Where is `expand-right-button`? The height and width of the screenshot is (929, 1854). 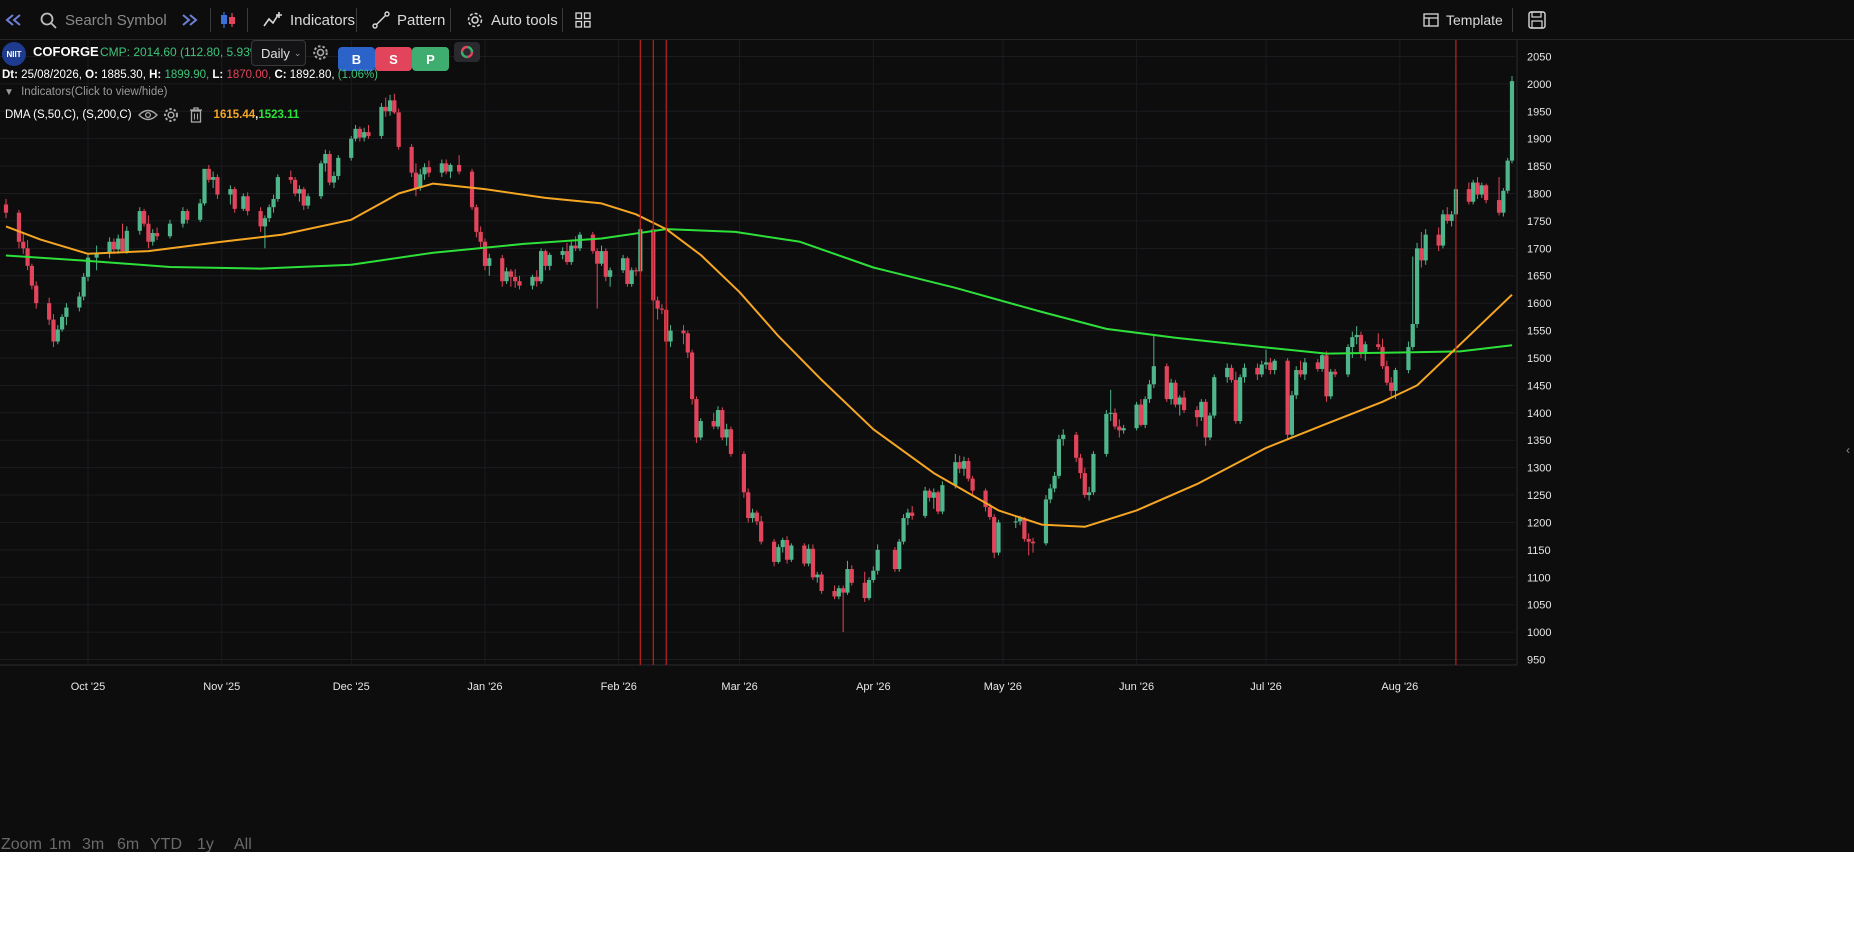 expand-right-button is located at coordinates (190, 20).